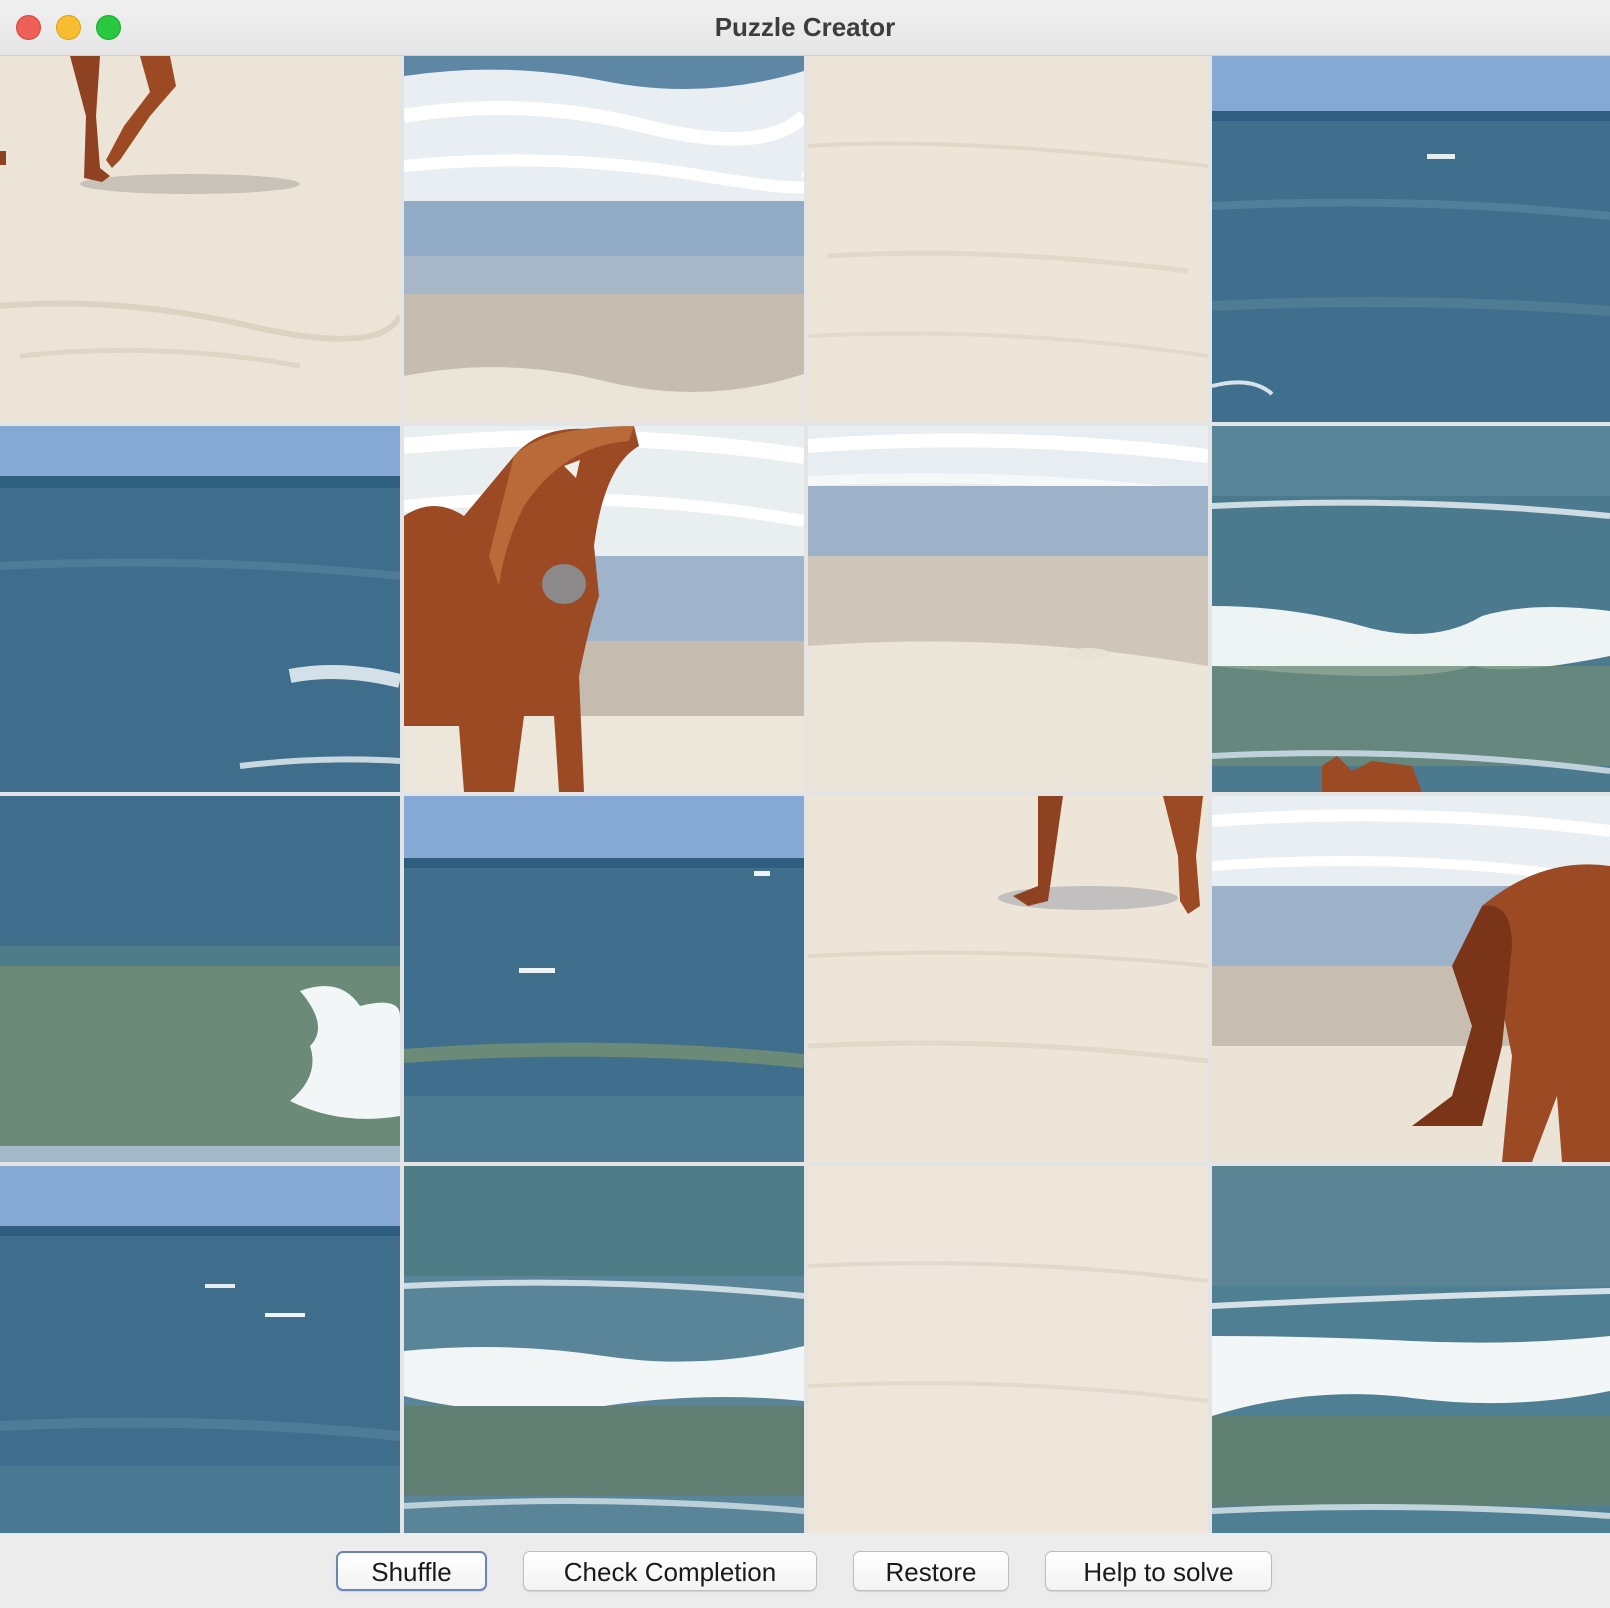  I want to click on help-to-solve-button: Help to solve, so click(1158, 1571).